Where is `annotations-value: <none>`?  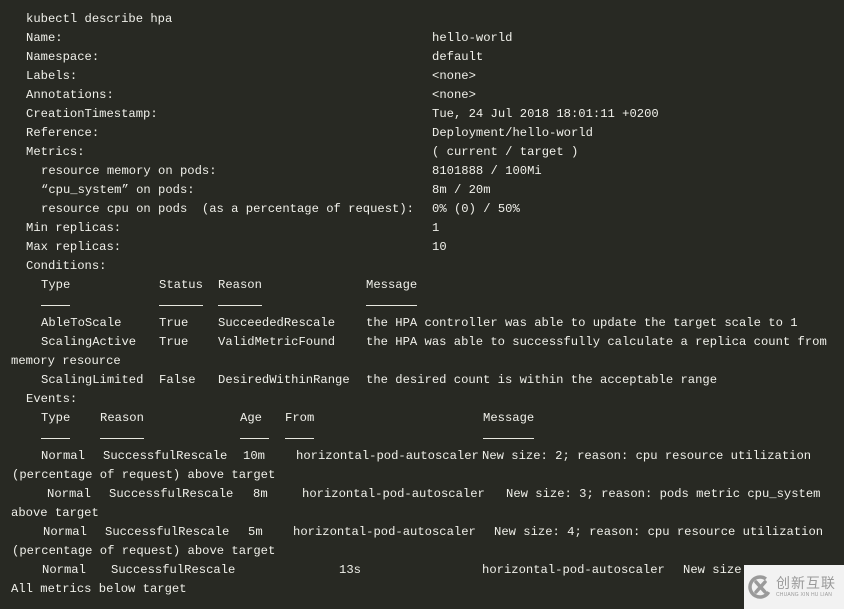
annotations-value: <none> is located at coordinates (454, 95).